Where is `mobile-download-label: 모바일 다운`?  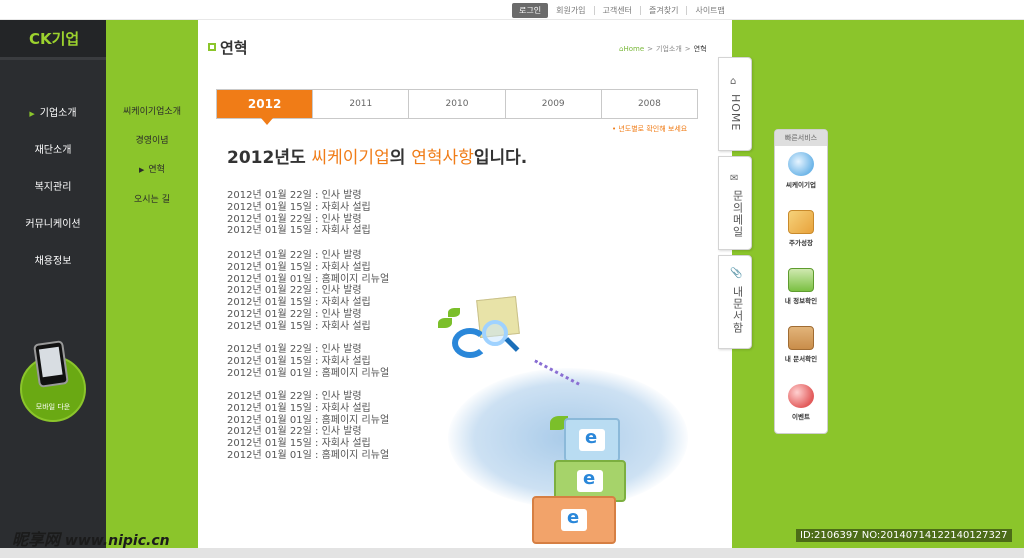
mobile-download-label: 모바일 다운 is located at coordinates (53, 407).